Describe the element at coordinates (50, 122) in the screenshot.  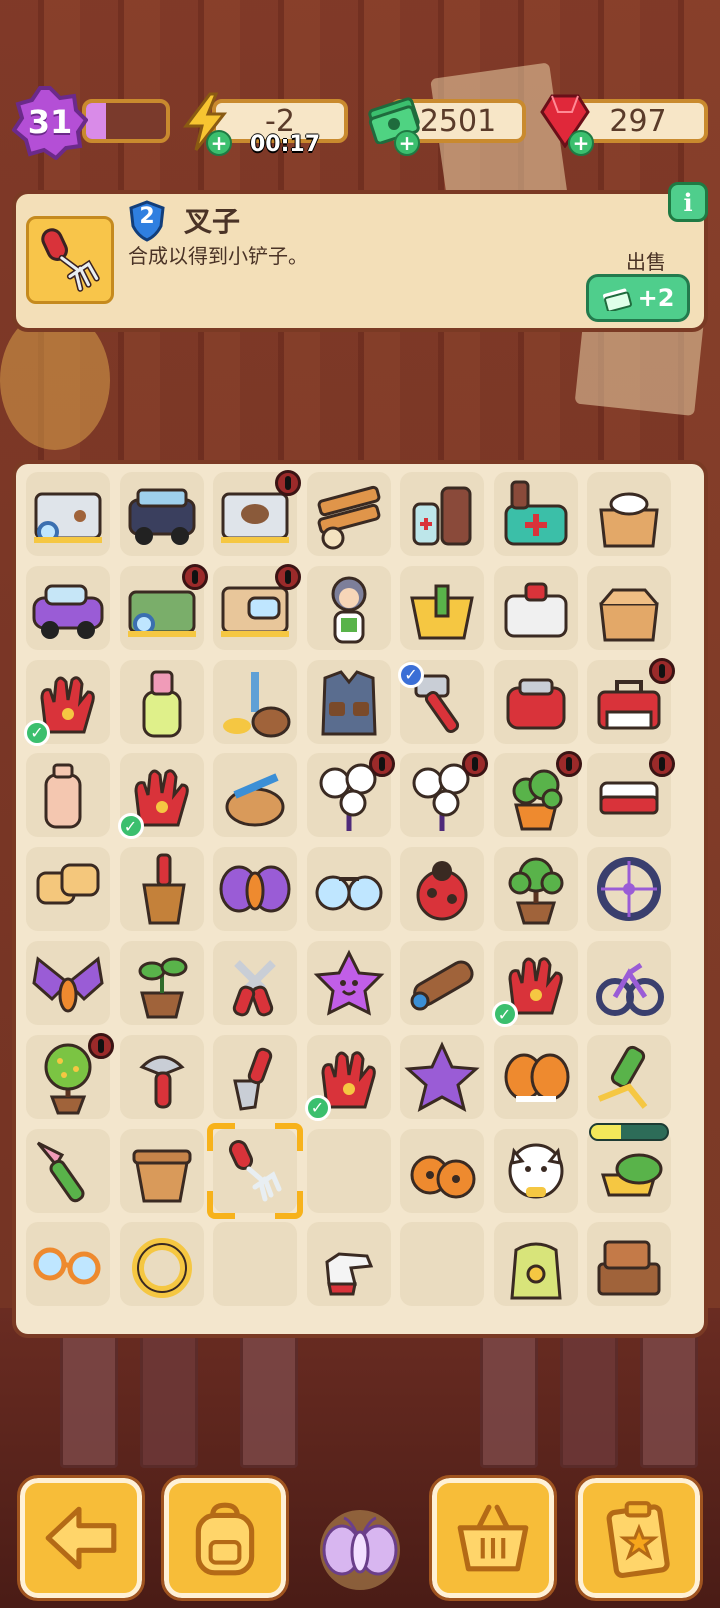
I see `level-number: 31` at that location.